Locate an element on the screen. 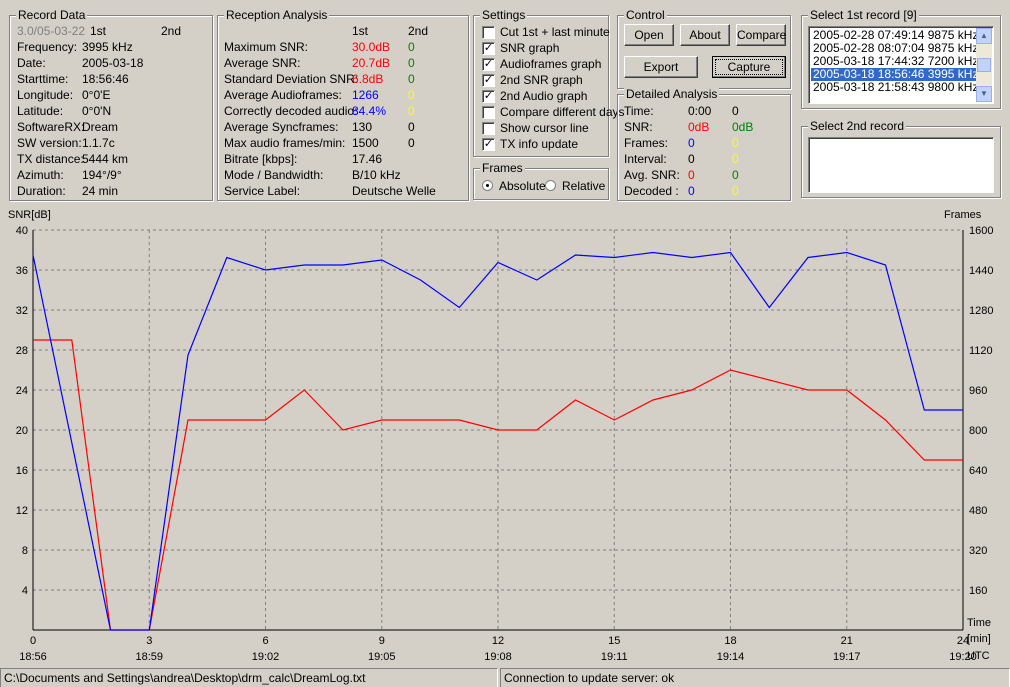 The image size is (1010, 687). open-button: Open is located at coordinates (649, 35).